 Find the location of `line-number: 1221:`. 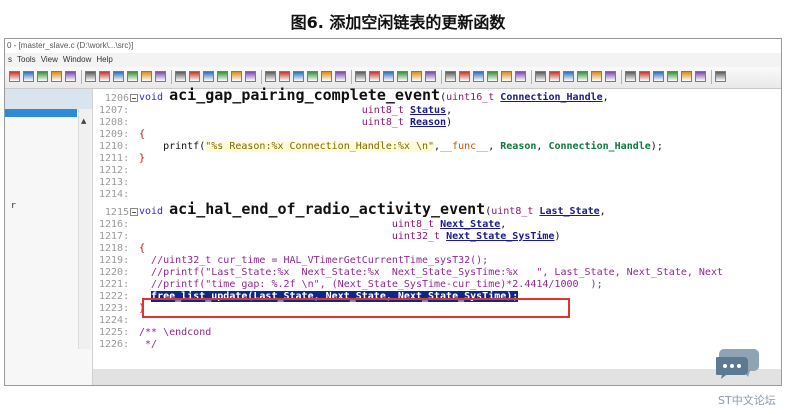

line-number: 1221: is located at coordinates (114, 284).